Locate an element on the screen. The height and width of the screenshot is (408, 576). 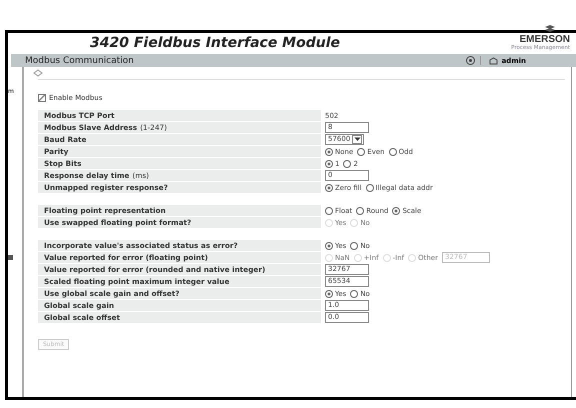
dropdown-arrow-icon is located at coordinates (357, 139).